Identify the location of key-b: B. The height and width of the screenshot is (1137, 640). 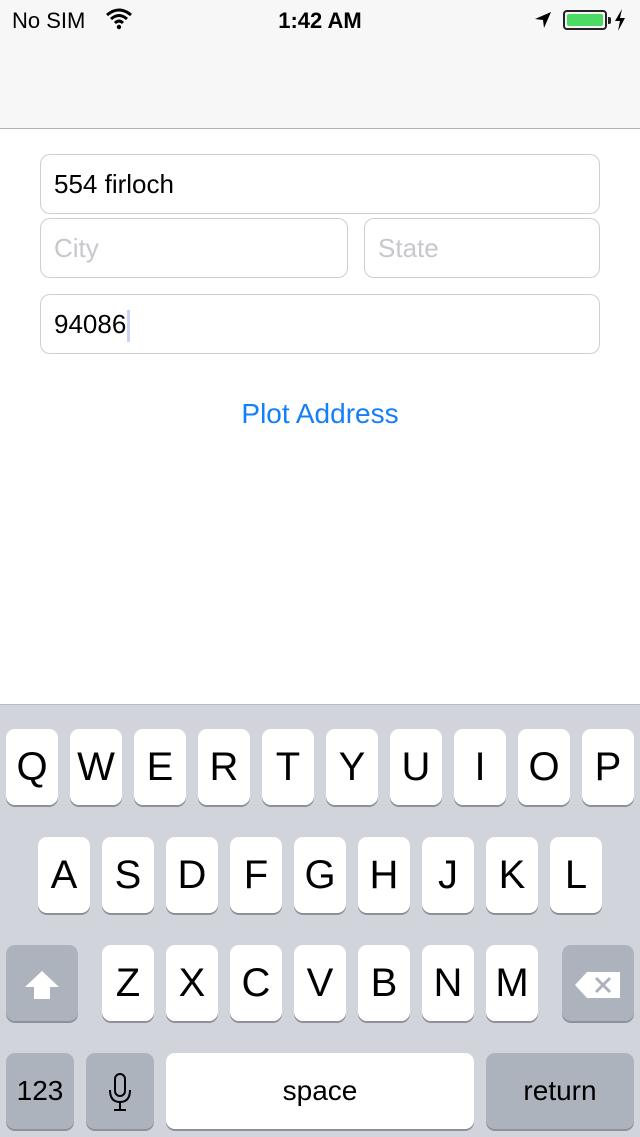
(384, 983).